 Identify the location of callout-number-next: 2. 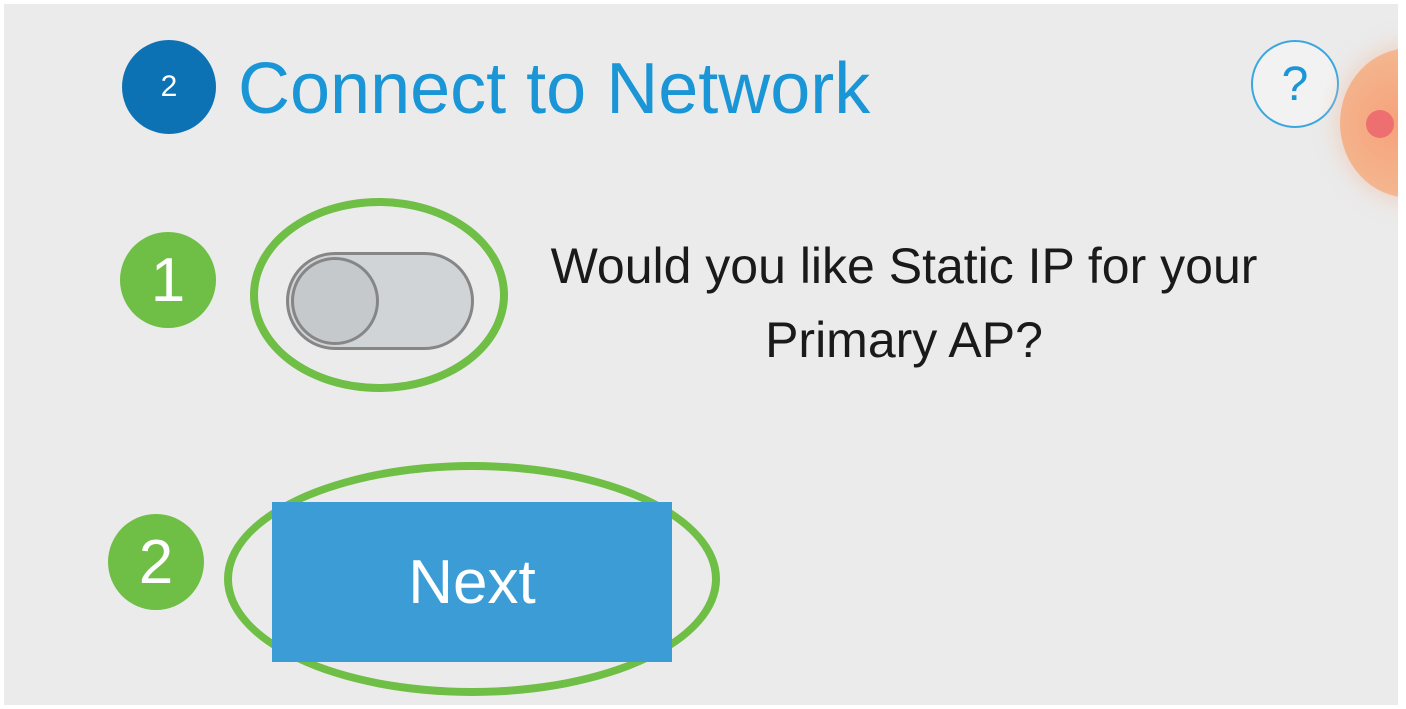
(156, 562).